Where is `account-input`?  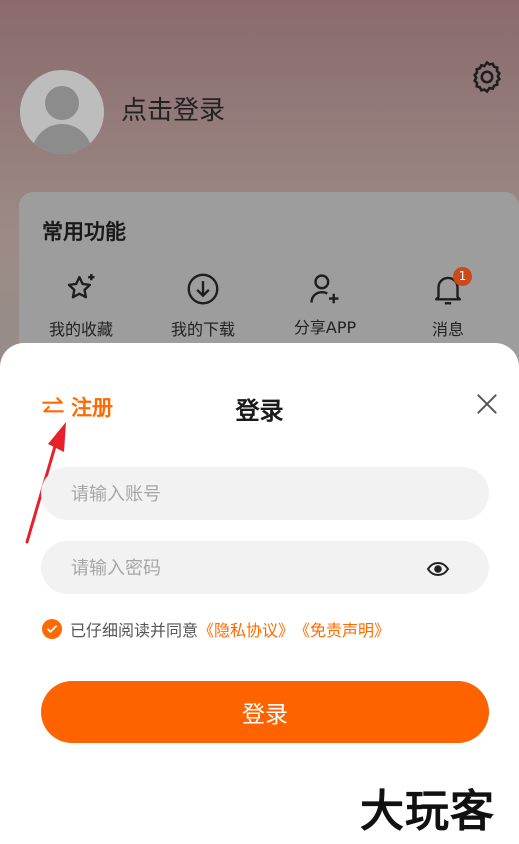 account-input is located at coordinates (251, 494).